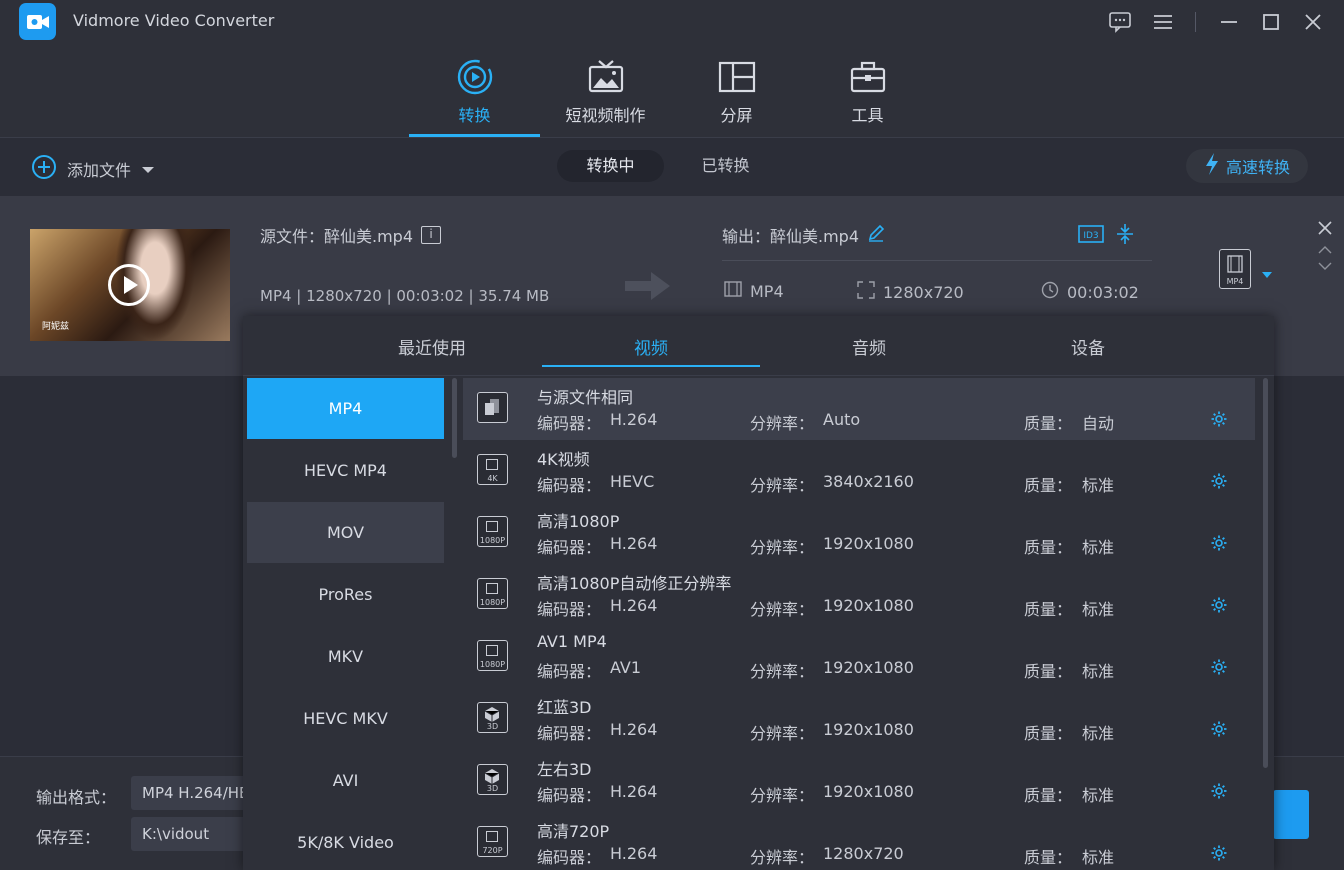  Describe the element at coordinates (76, 797) in the screenshot. I see `output-format-label: 输出格式：` at that location.